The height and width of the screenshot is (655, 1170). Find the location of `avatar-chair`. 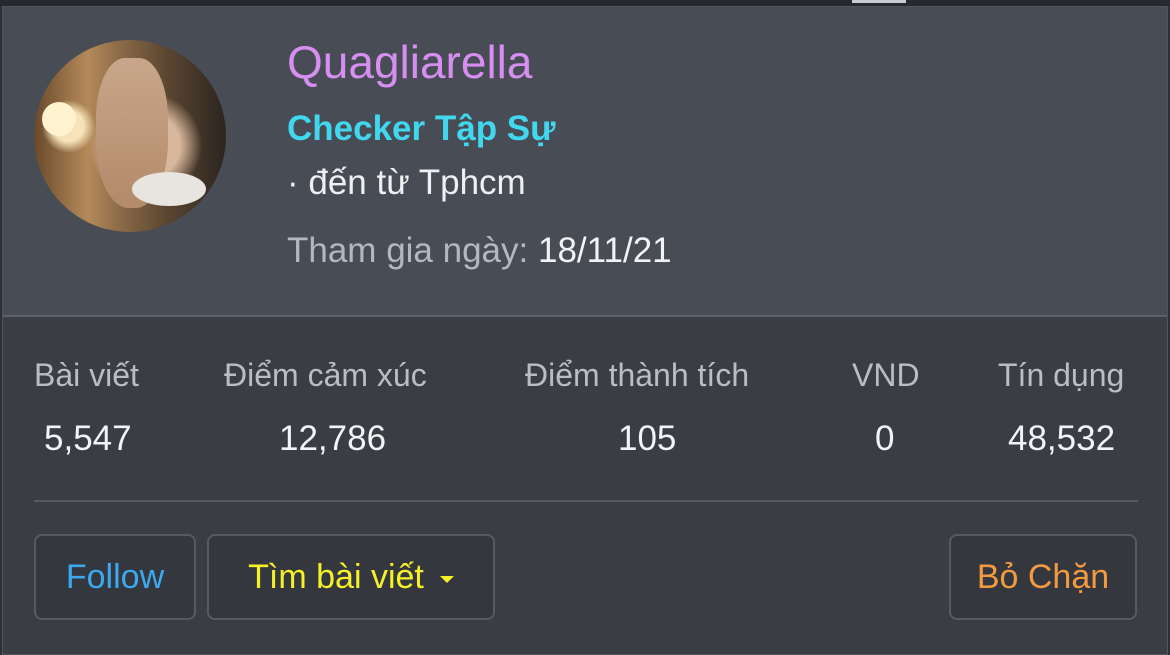

avatar-chair is located at coordinates (169, 189).